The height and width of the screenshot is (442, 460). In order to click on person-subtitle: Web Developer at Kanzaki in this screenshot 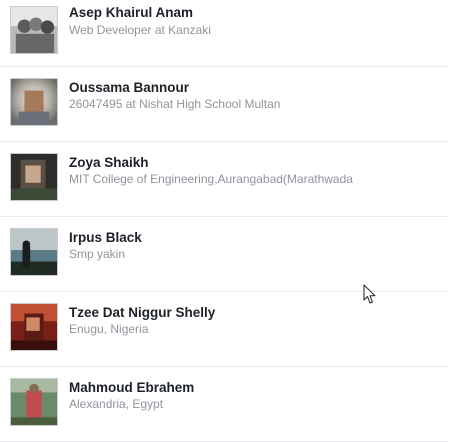, I will do `click(140, 30)`.